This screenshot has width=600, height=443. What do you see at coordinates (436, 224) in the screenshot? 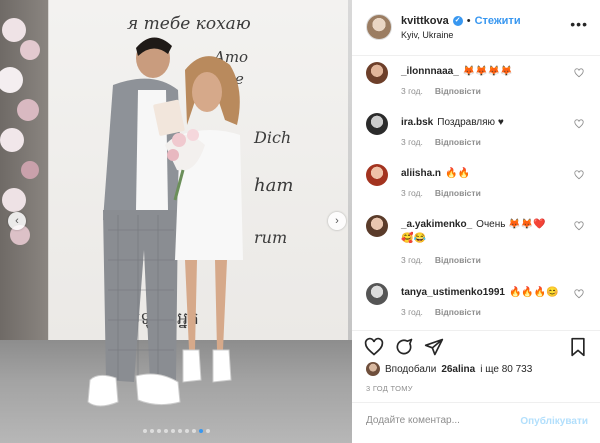
I see `comment-username: _a.yakimenko_` at bounding box center [436, 224].